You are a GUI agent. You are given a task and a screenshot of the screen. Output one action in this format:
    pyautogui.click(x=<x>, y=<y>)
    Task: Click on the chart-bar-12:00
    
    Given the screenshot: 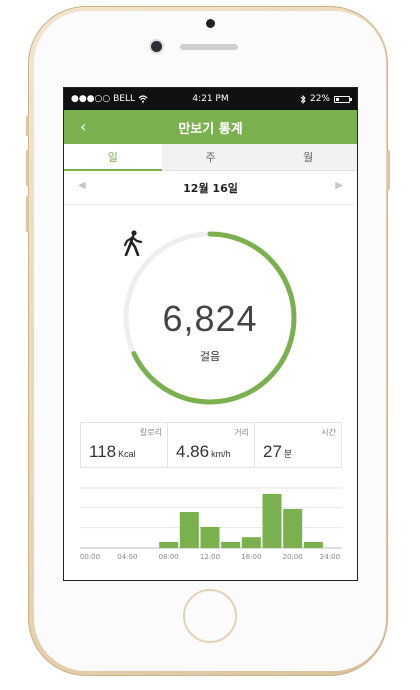 What is the action you would take?
    pyautogui.click(x=210, y=537)
    